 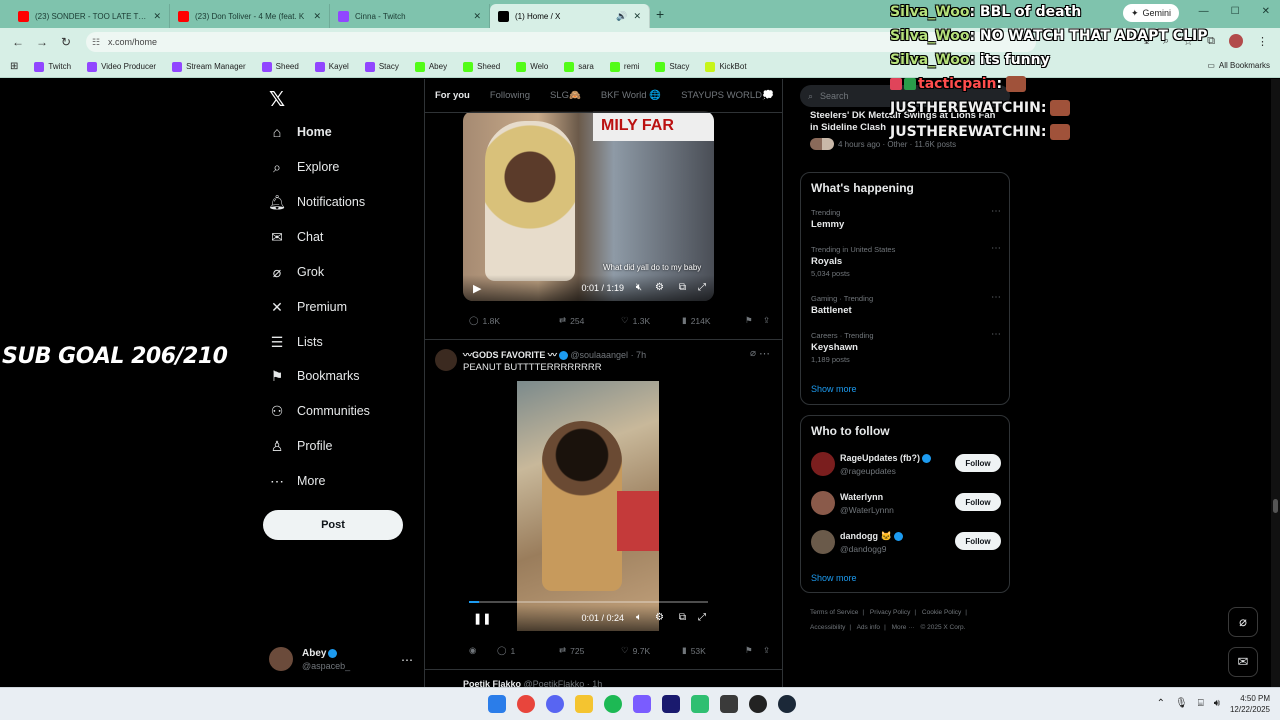 What do you see at coordinates (725, 66) in the screenshot?
I see `bookmark: KickBot` at bounding box center [725, 66].